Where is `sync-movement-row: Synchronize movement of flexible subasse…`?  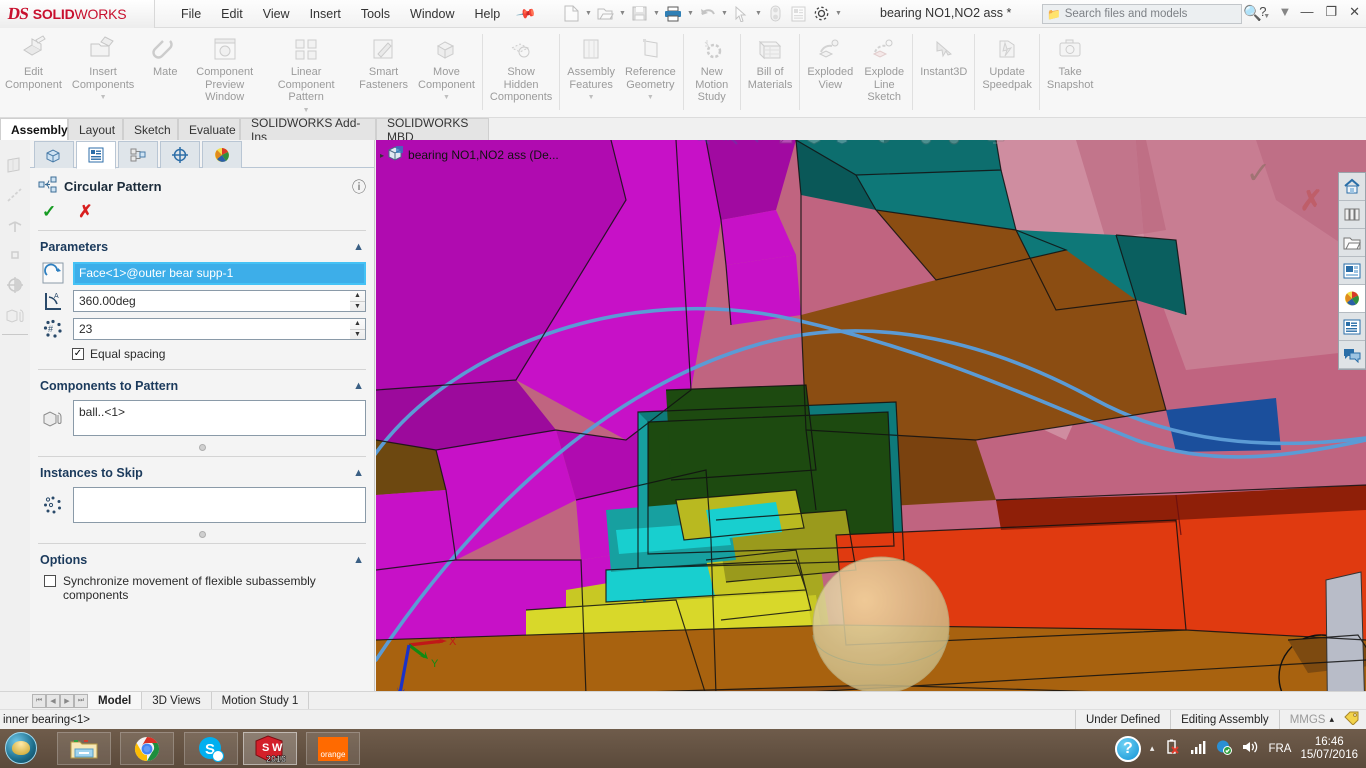
sync-movement-row: Synchronize movement of flexible subasse… is located at coordinates (202, 586).